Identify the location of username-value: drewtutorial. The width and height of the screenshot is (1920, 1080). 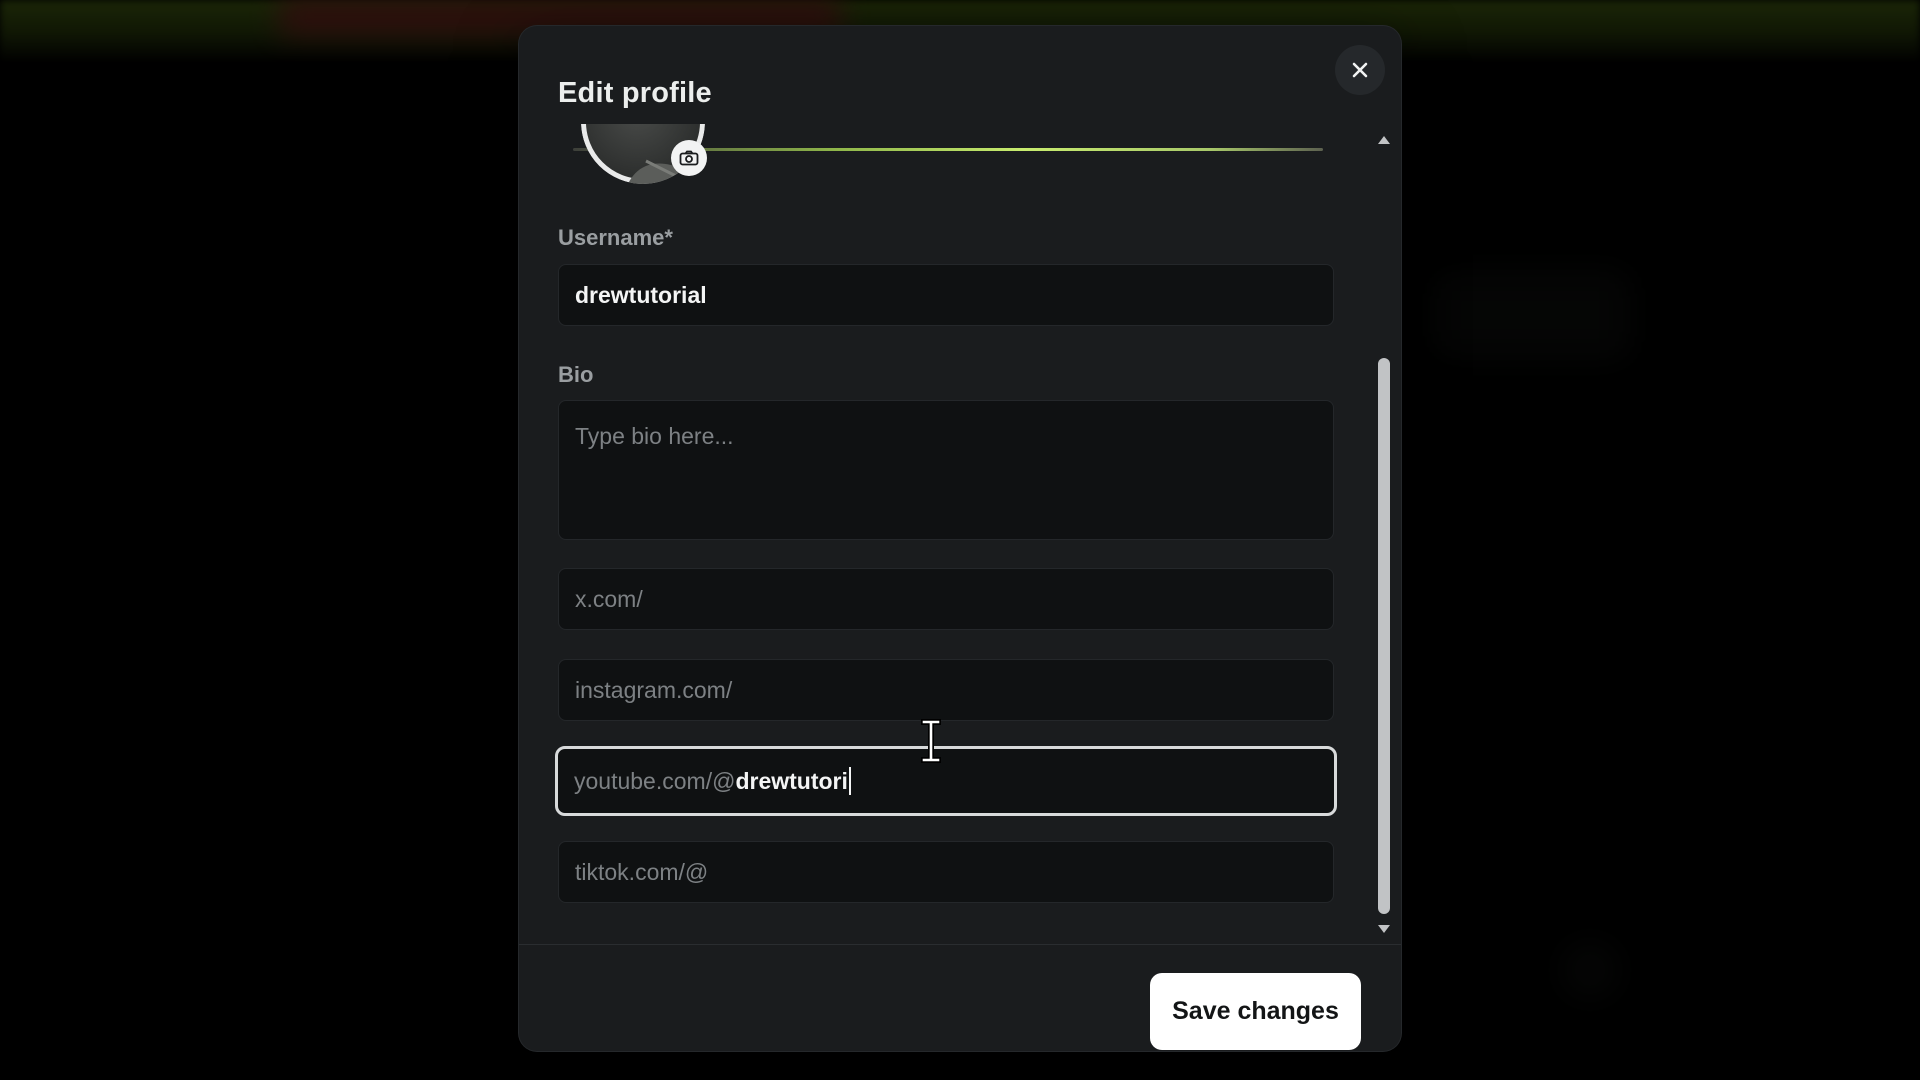
(641, 294).